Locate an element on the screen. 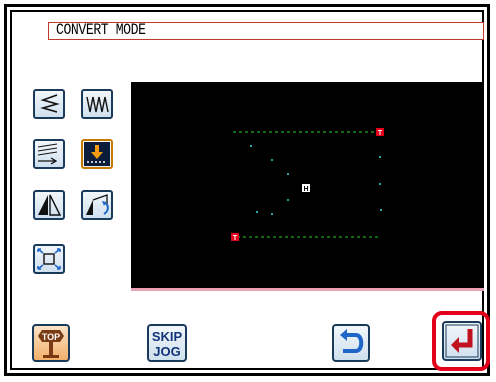 Image resolution: width=496 pixels, height=382 pixels. offset-down-button is located at coordinates (97, 154).